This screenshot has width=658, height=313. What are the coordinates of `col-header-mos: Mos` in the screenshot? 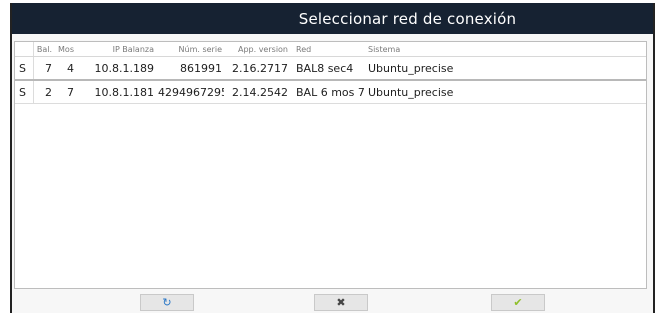 It's located at (65, 49).